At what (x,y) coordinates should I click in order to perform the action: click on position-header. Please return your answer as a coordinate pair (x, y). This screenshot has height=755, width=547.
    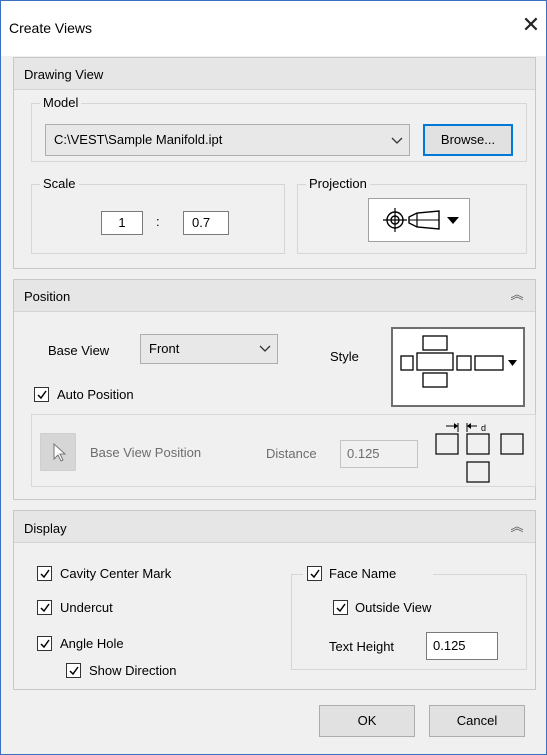
    Looking at the image, I should click on (274, 296).